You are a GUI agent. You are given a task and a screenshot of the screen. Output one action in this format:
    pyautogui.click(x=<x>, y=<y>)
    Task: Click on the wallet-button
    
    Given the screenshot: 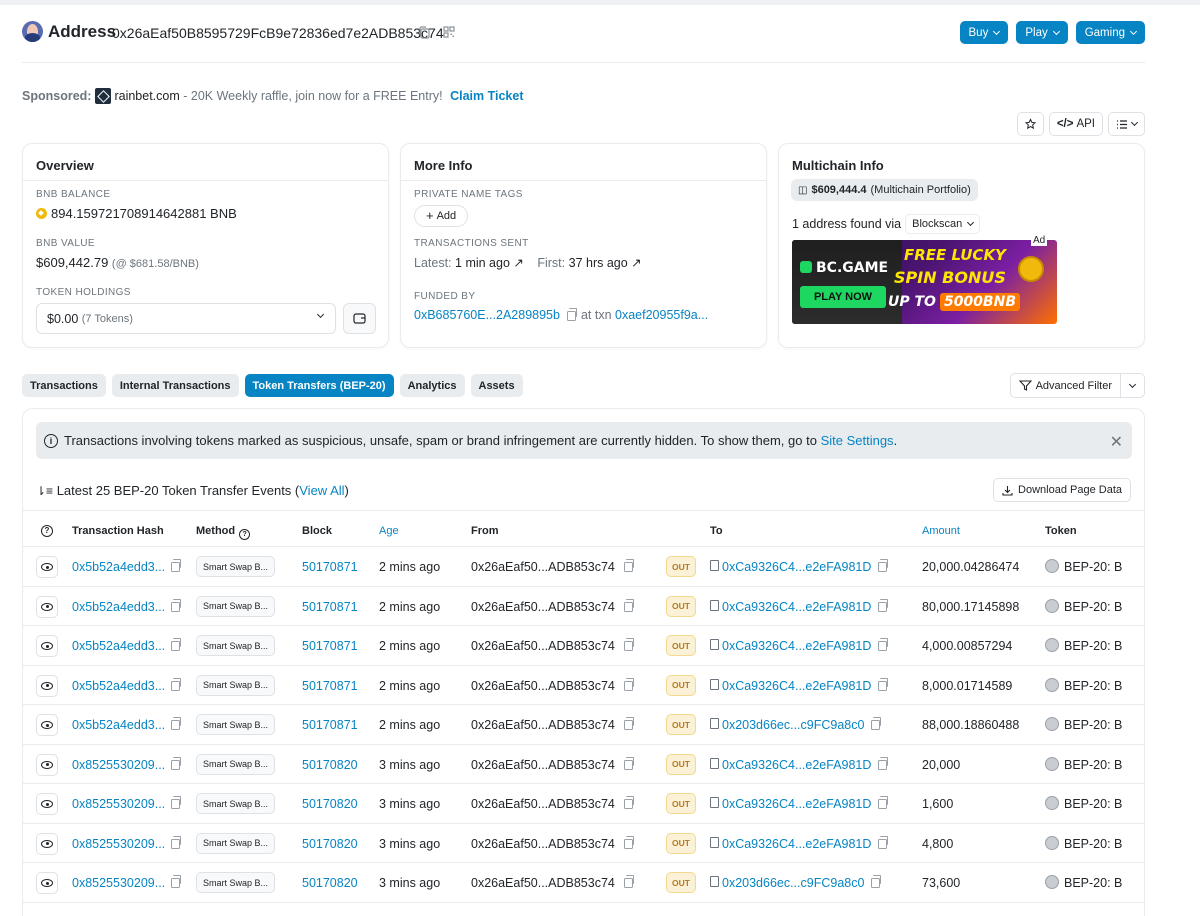 What is the action you would take?
    pyautogui.click(x=359, y=318)
    